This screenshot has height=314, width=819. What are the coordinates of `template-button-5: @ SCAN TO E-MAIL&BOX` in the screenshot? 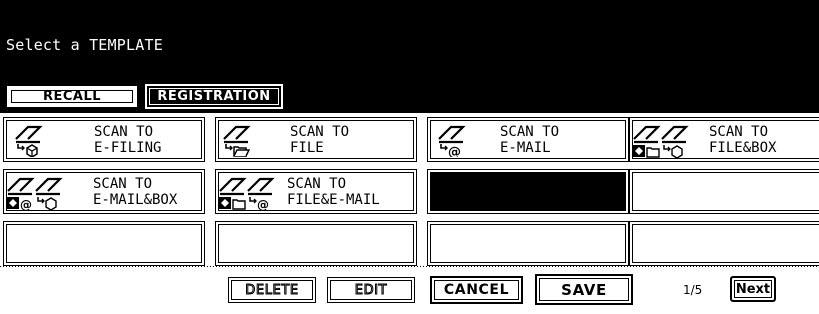 It's located at (104, 191).